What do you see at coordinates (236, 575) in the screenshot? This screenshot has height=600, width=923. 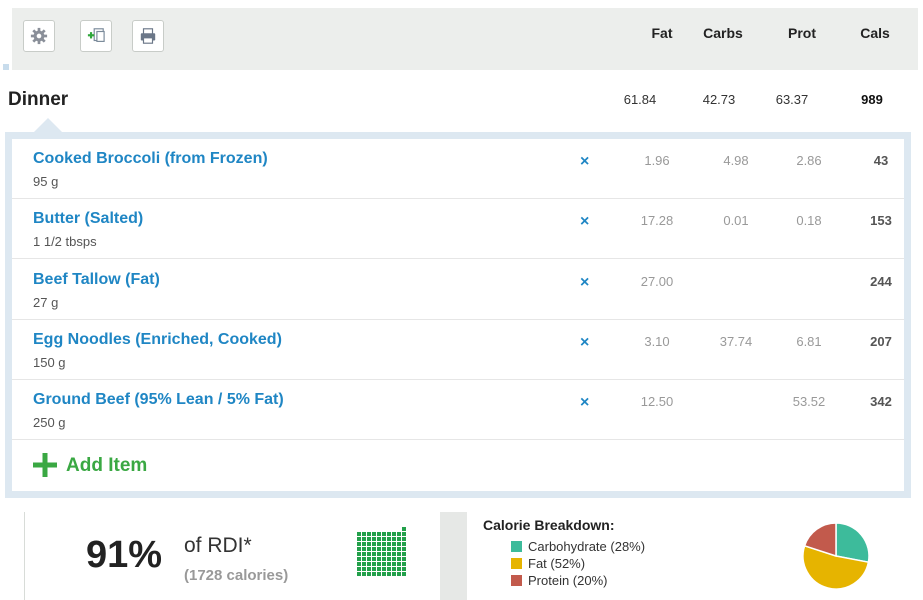 I see `rdi-calories: (1728 calories)` at bounding box center [236, 575].